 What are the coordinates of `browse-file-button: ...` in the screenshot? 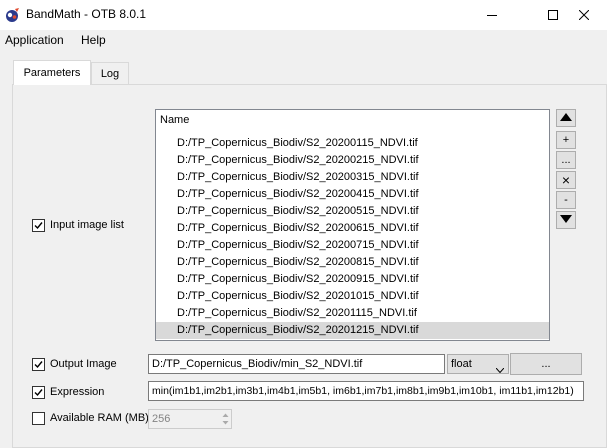 It's located at (566, 160).